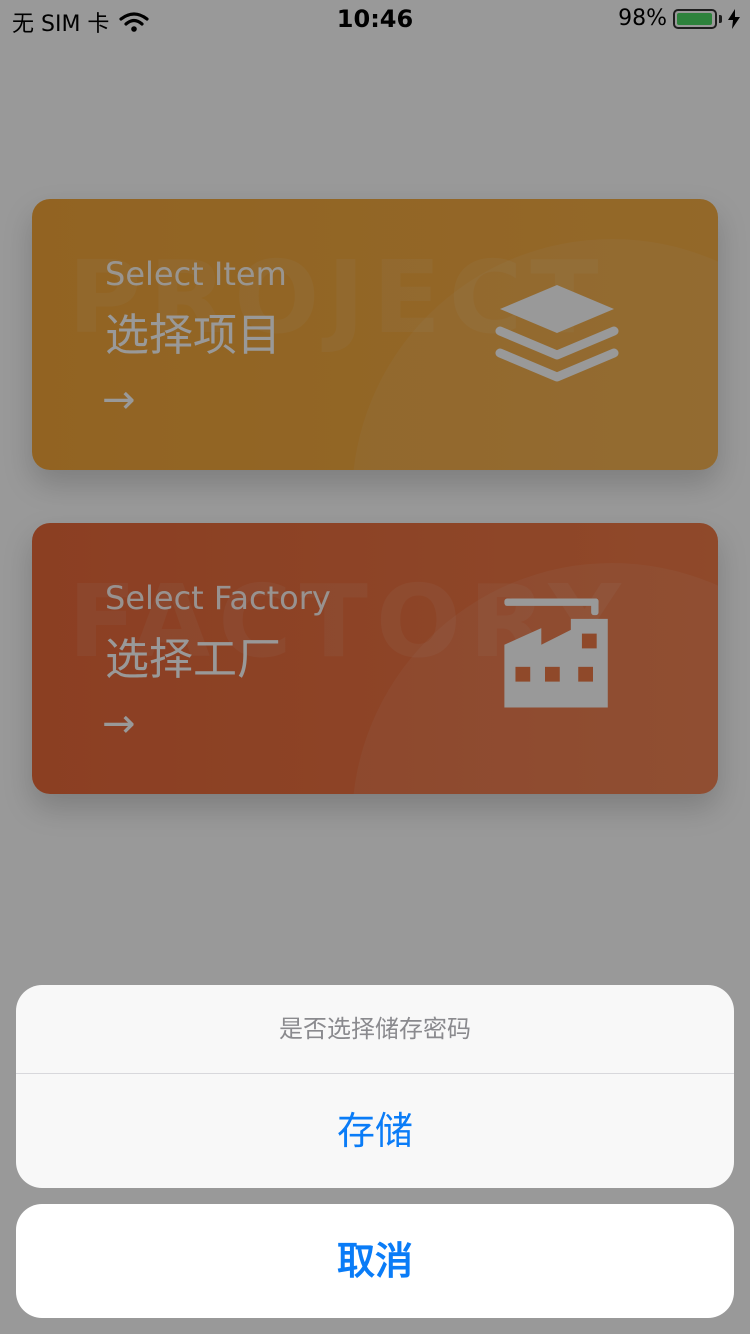 This screenshot has width=750, height=1334. I want to click on action-sheet-title: 是否选择储存密码, so click(375, 1029).